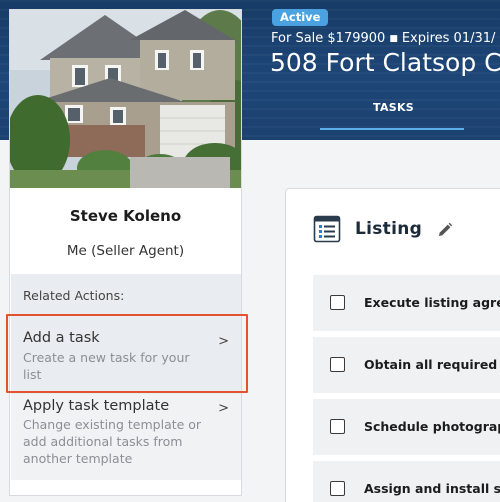 Image resolution: width=500 pixels, height=502 pixels. Describe the element at coordinates (127, 353) in the screenshot. I see `selection-highlight` at that location.